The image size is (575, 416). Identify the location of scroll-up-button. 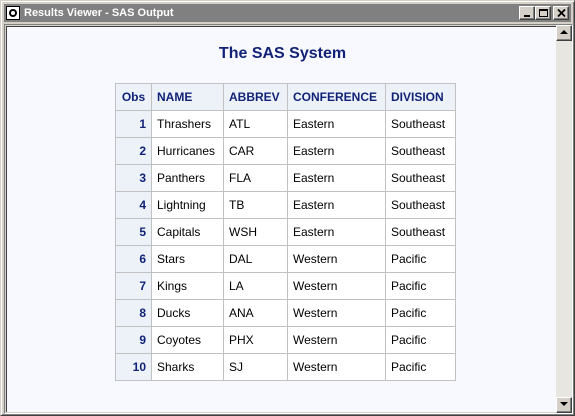
(564, 33).